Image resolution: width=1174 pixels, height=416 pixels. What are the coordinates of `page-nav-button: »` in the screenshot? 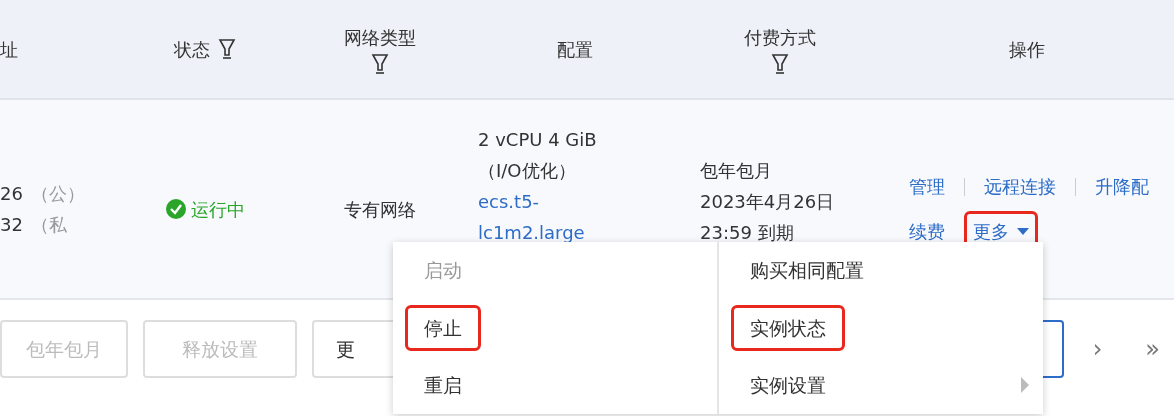 It's located at (1152, 349).